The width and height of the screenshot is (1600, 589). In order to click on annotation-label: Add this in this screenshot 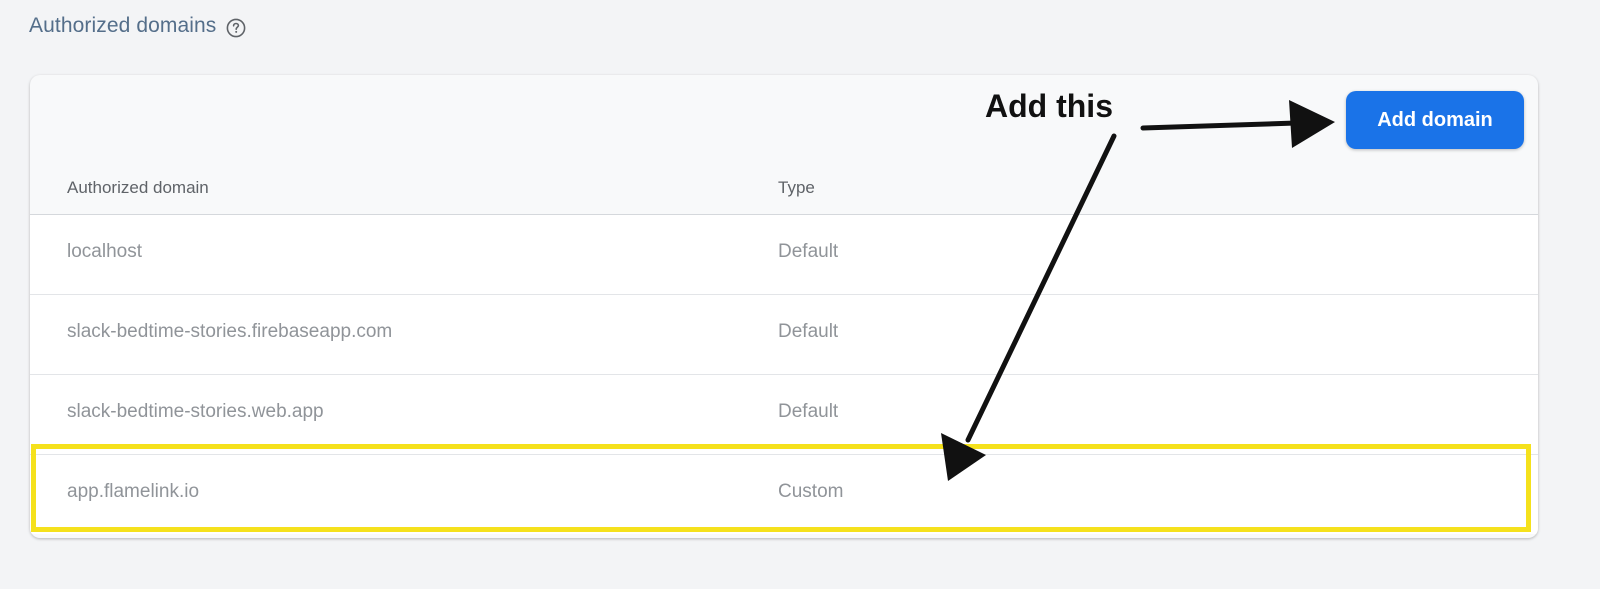, I will do `click(1049, 106)`.